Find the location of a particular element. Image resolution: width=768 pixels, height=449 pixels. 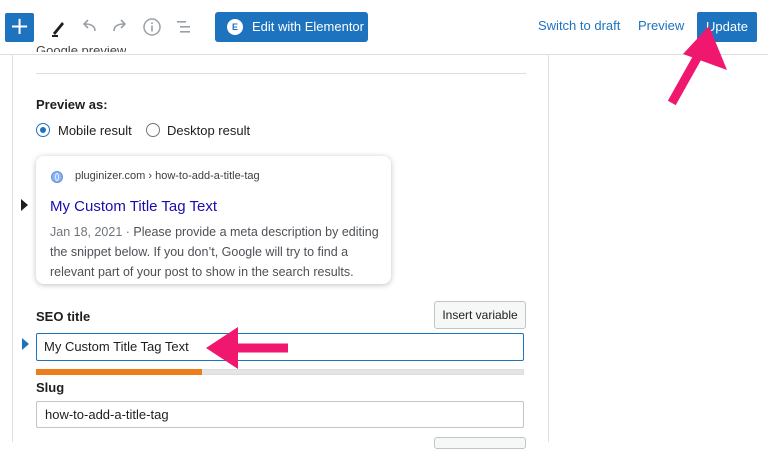

mobile-result-radio is located at coordinates (43, 130).